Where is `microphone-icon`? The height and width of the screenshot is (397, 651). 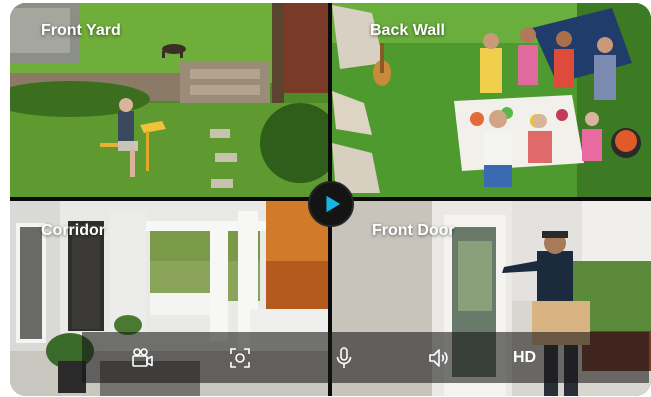 microphone-icon is located at coordinates (344, 357).